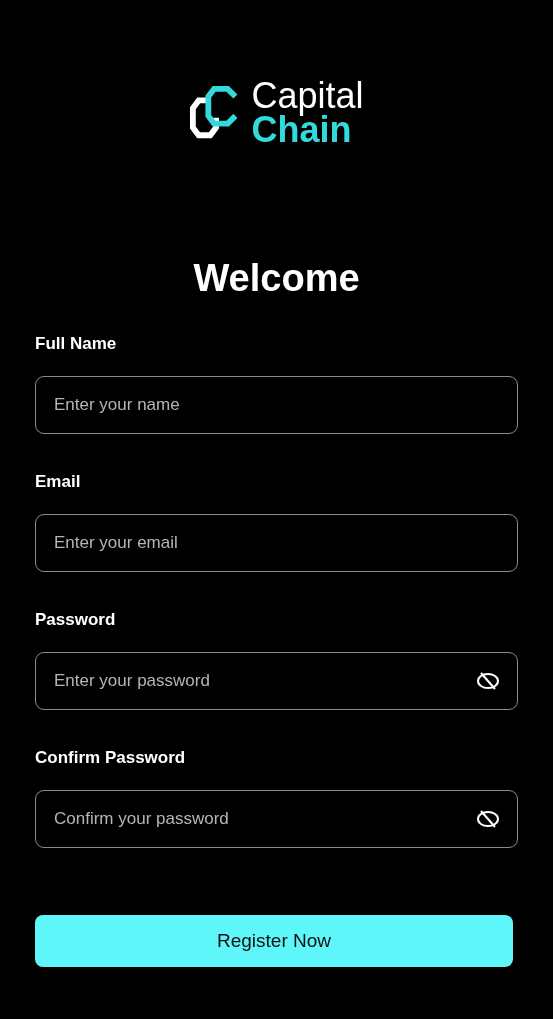 Image resolution: width=553 pixels, height=1019 pixels. Describe the element at coordinates (276, 278) in the screenshot. I see `page-title: Welcome` at that location.